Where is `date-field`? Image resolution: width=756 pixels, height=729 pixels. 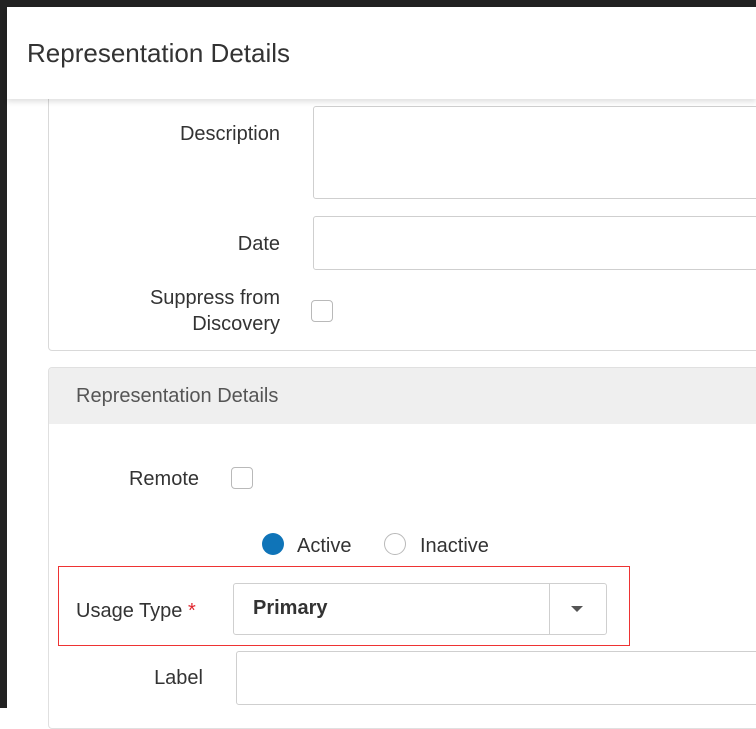 date-field is located at coordinates (534, 243).